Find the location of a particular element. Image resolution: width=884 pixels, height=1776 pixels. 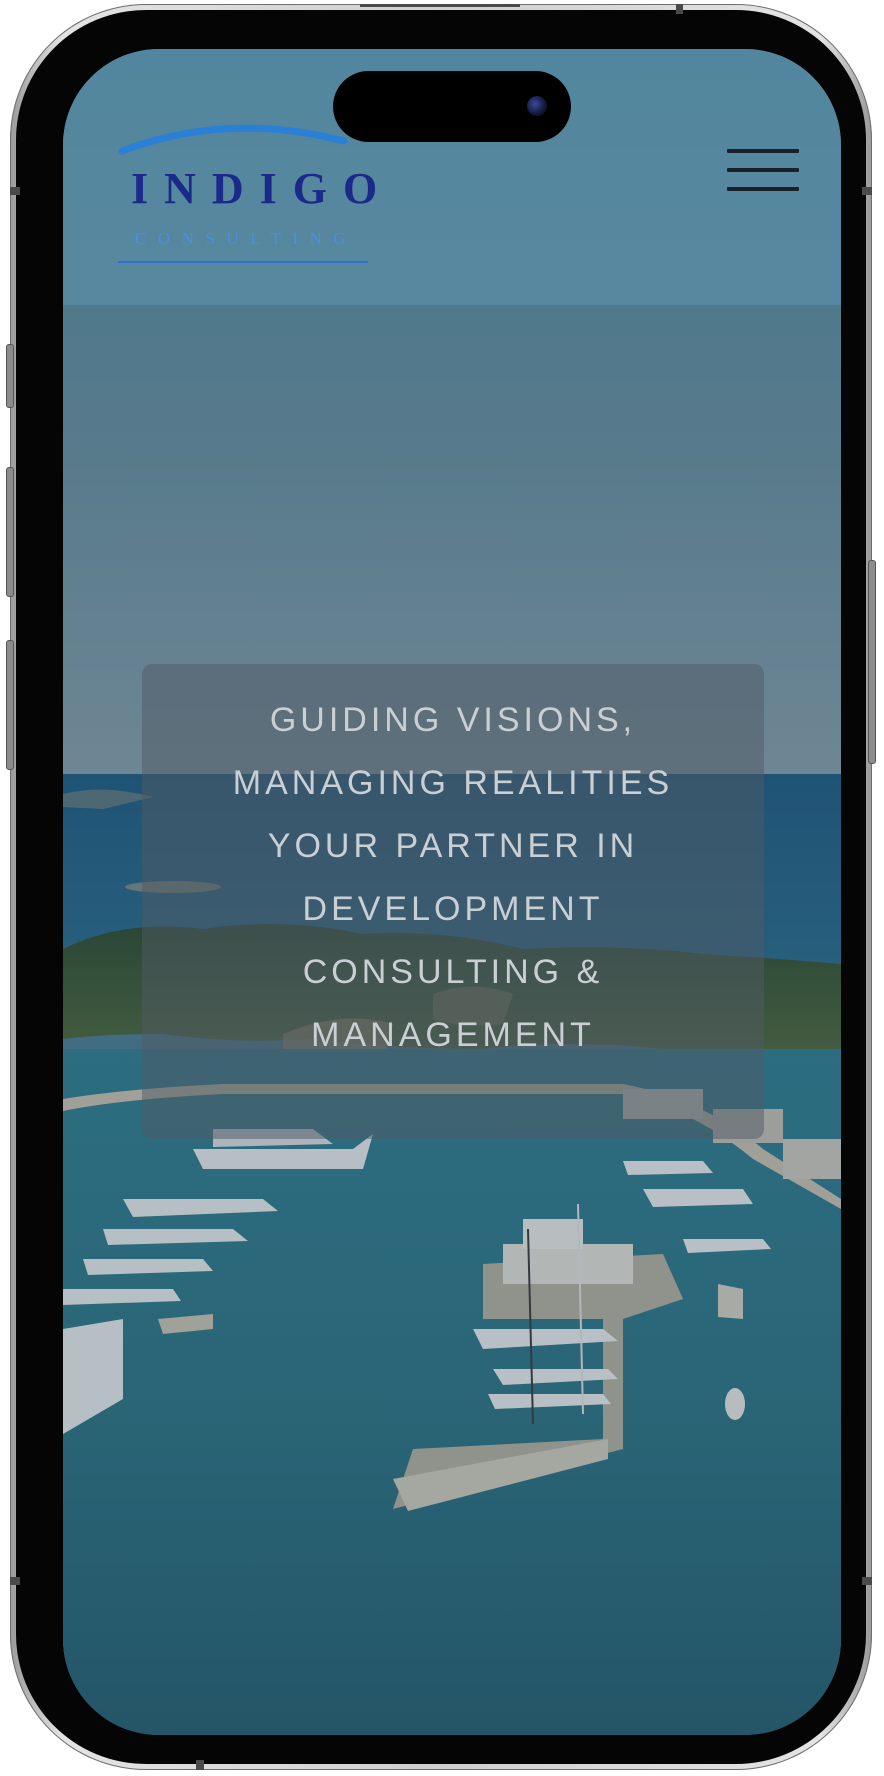

indigo-logo: INDIGO CONSULTING is located at coordinates (248, 194).